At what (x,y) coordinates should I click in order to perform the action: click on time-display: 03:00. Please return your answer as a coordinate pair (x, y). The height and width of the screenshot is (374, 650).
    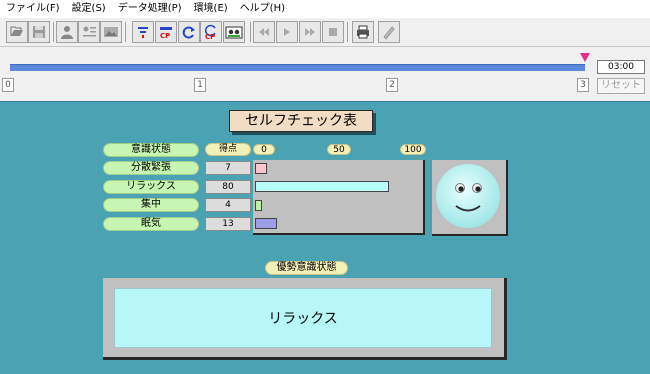
    Looking at the image, I should click on (621, 67).